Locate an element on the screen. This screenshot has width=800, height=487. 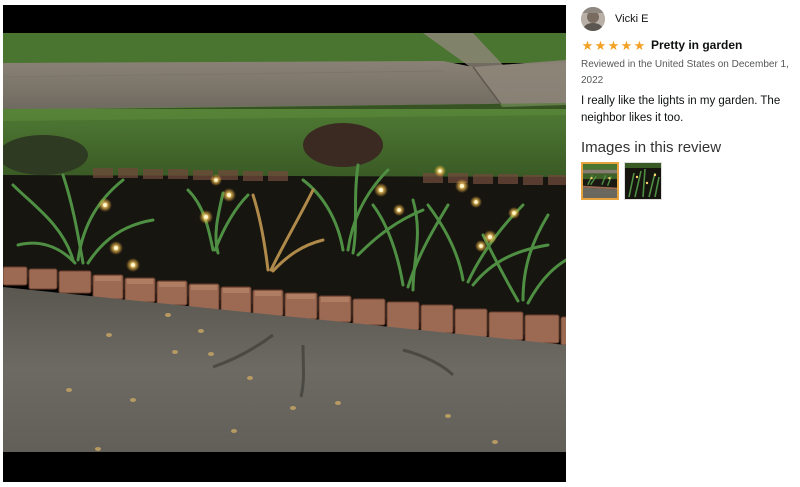
rating-row: ★ ★ ★ ★ ★ Pretty in garden is located at coordinates (687, 45).